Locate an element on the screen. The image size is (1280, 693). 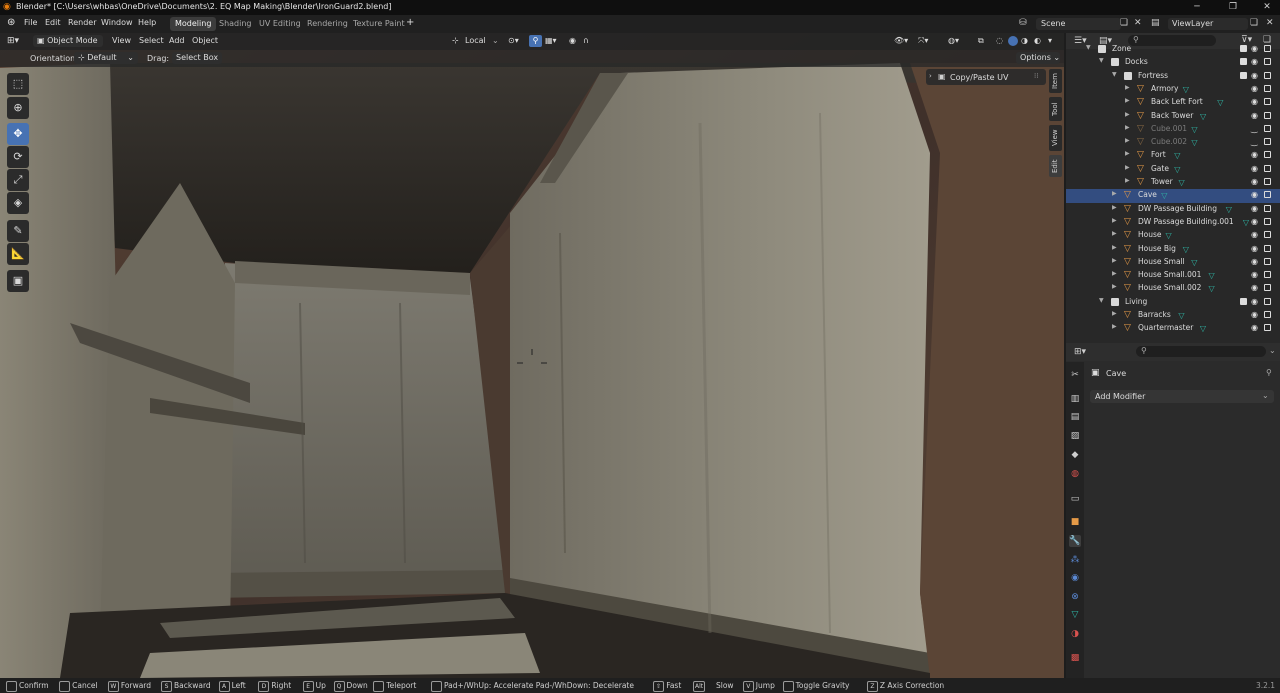
tab-modeling: Modeling is located at coordinates (193, 24).